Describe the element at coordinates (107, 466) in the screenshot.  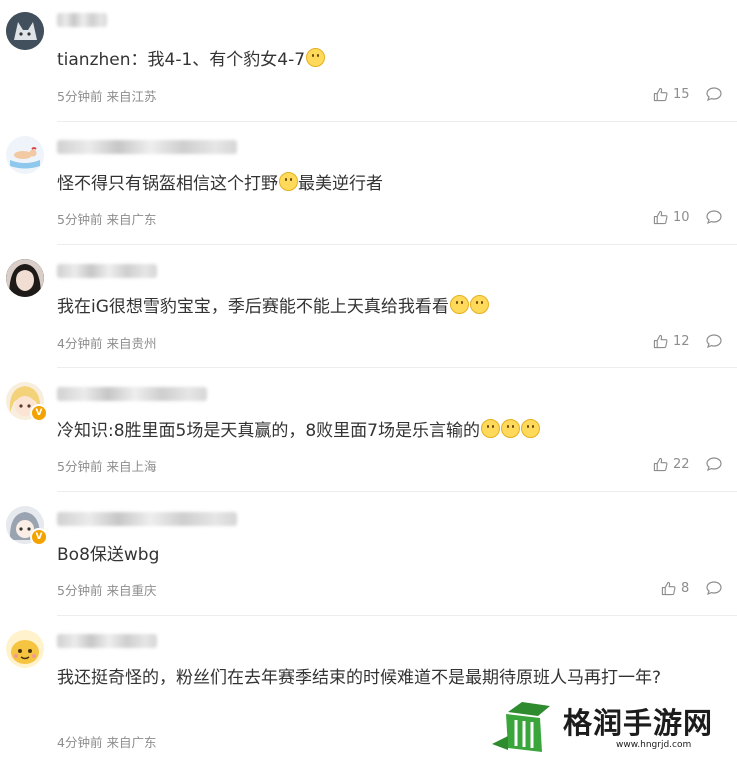
I see `comment-meta: 5分钟前 来自上海` at that location.